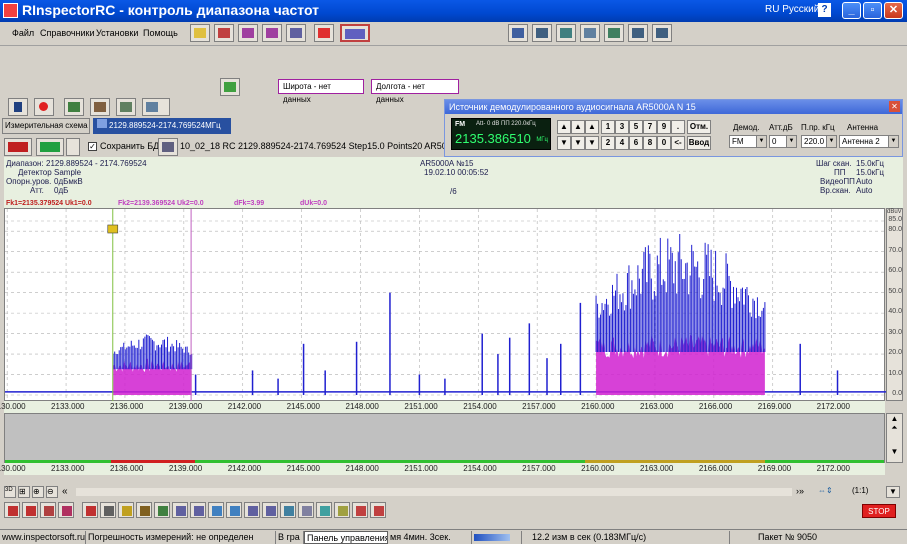  What do you see at coordinates (200, 33) in the screenshot?
I see `tool-flowers-icon` at bounding box center [200, 33].